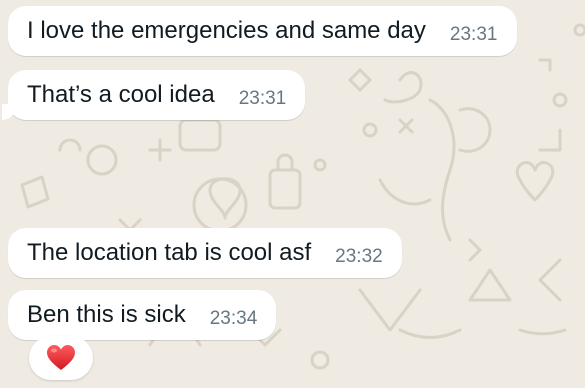 Image resolution: width=585 pixels, height=388 pixels. Describe the element at coordinates (106, 314) in the screenshot. I see `message-text: Ben this is sick` at that location.